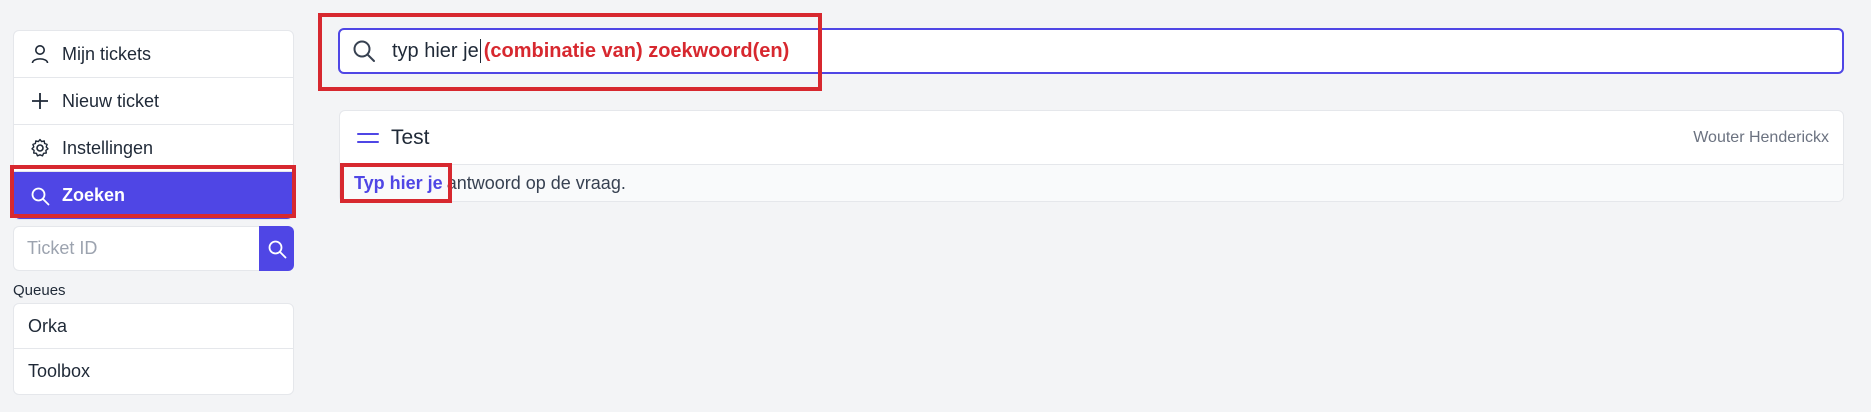  Describe the element at coordinates (111, 100) in the screenshot. I see `sidebar-item-label: Nieuw ticket` at that location.